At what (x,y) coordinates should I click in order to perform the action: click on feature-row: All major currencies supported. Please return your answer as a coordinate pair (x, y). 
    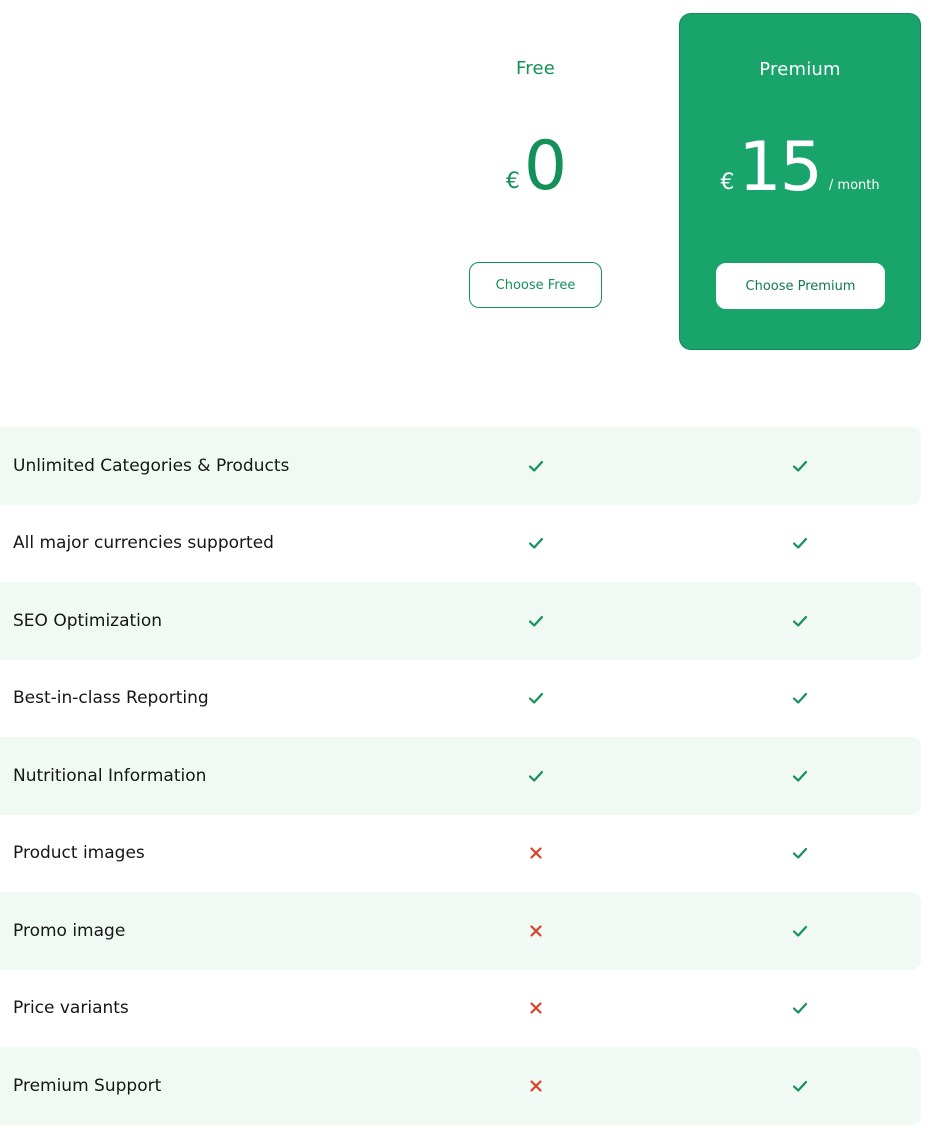
    Looking at the image, I should click on (460, 544).